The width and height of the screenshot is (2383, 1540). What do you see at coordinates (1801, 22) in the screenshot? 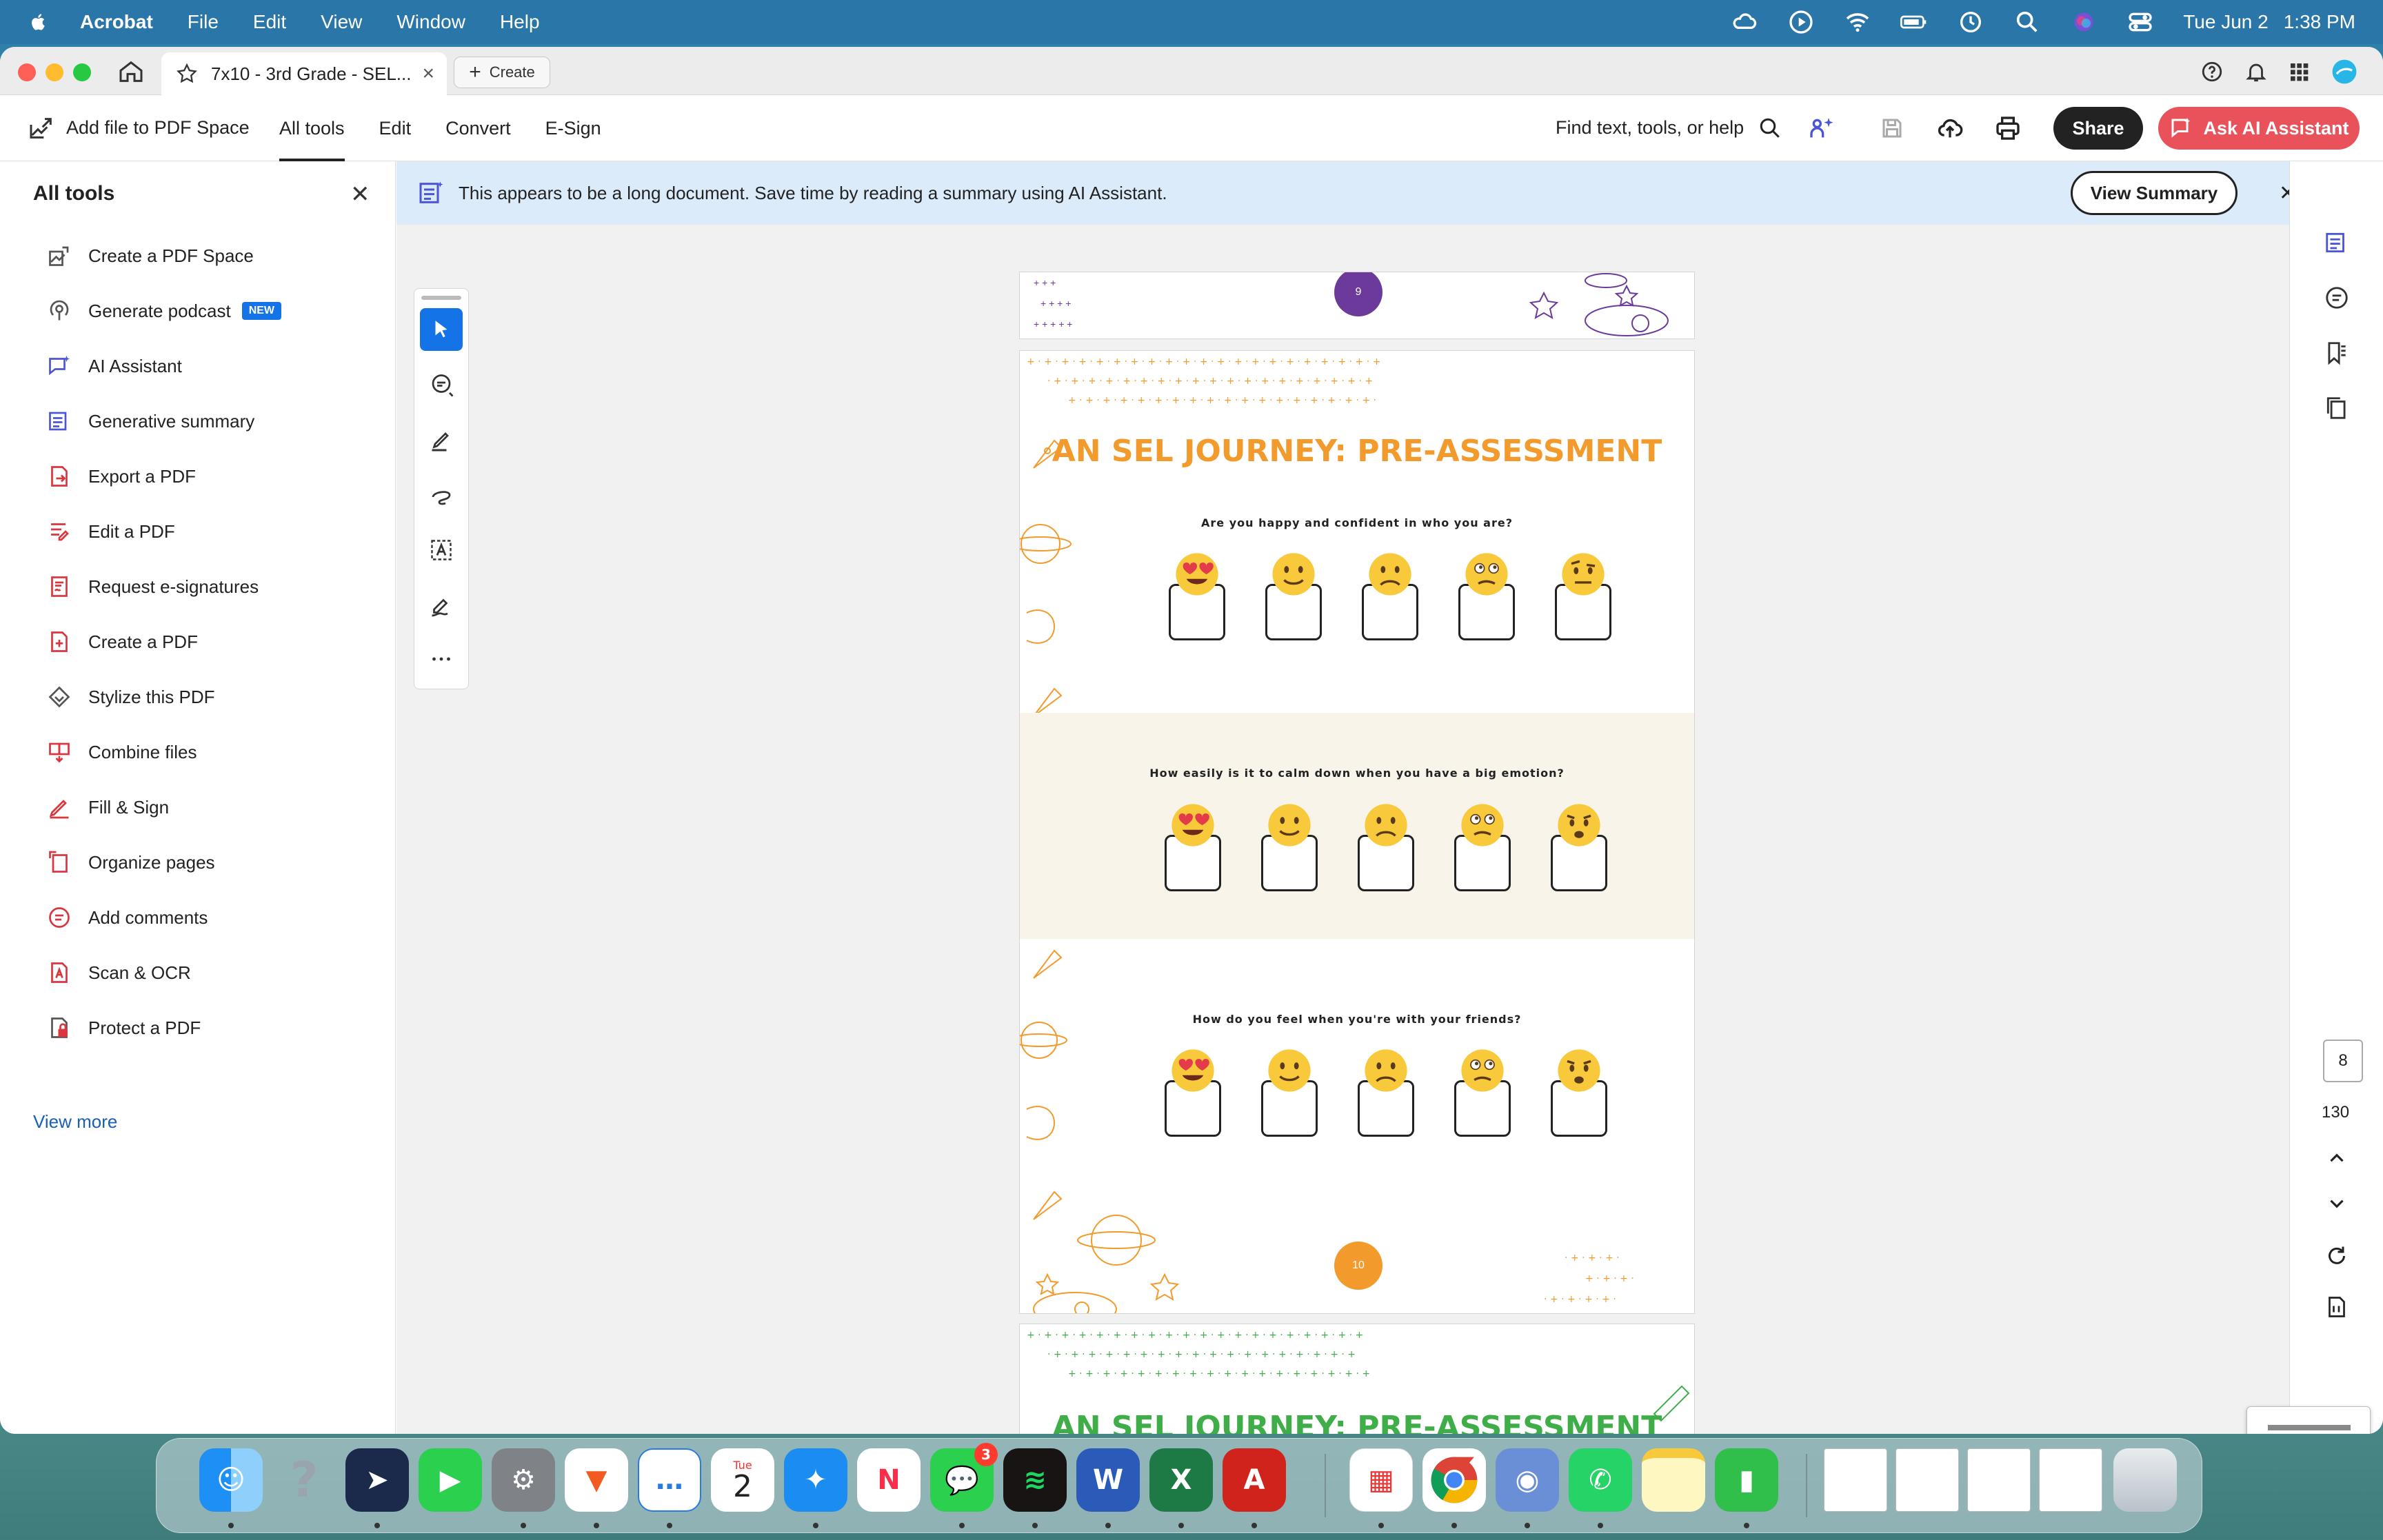
I see `play-icon` at bounding box center [1801, 22].